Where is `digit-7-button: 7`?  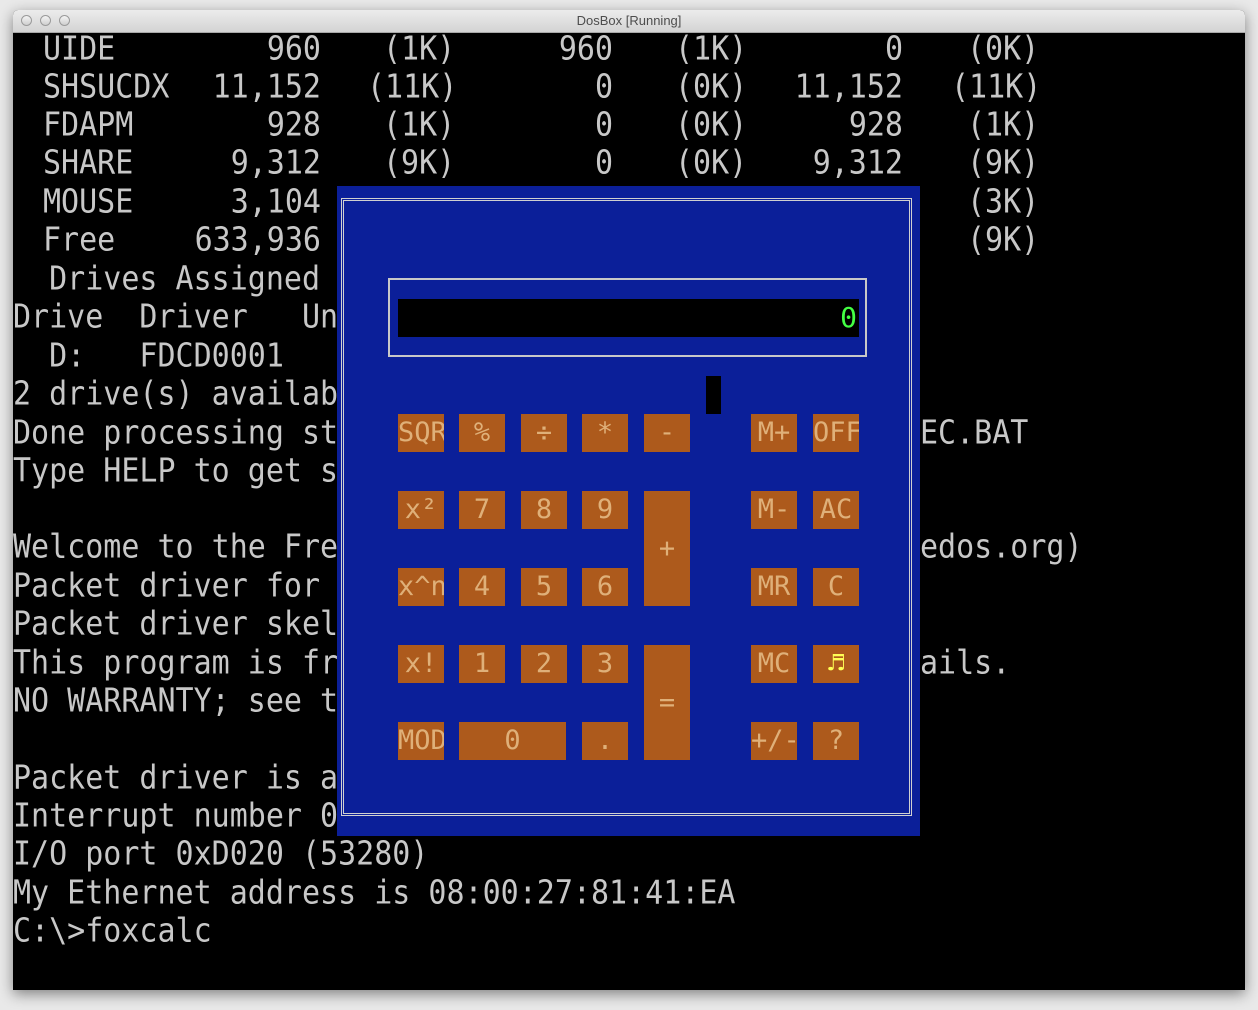
digit-7-button: 7 is located at coordinates (482, 510).